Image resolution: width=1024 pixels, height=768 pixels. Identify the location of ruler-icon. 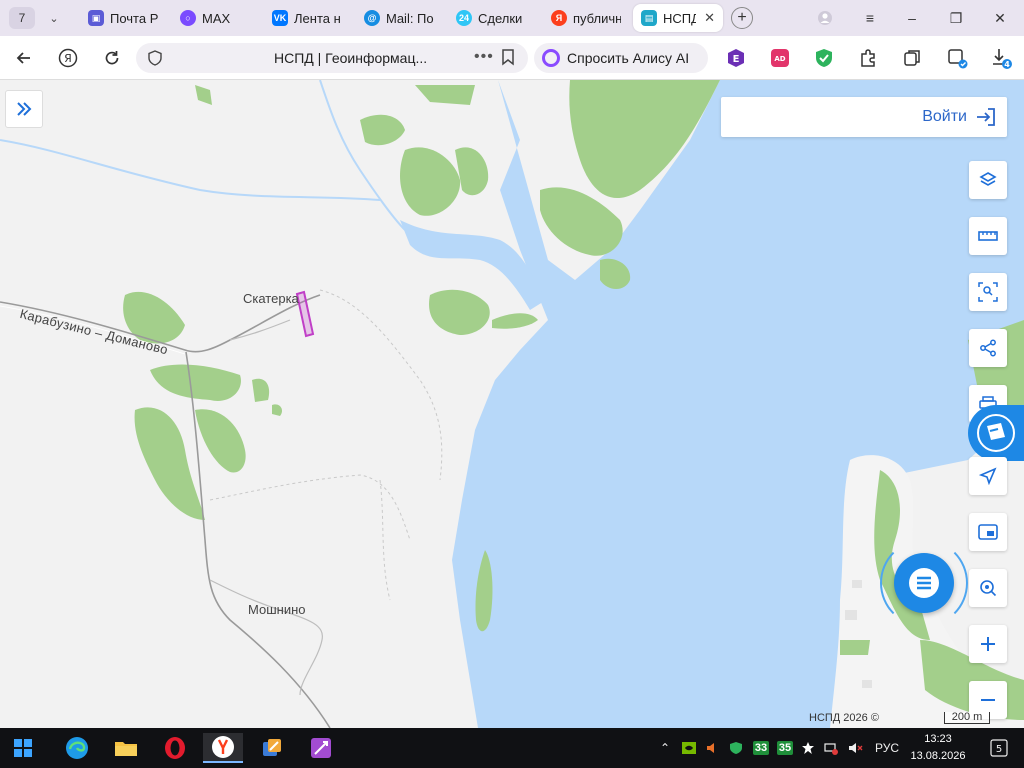
(988, 236).